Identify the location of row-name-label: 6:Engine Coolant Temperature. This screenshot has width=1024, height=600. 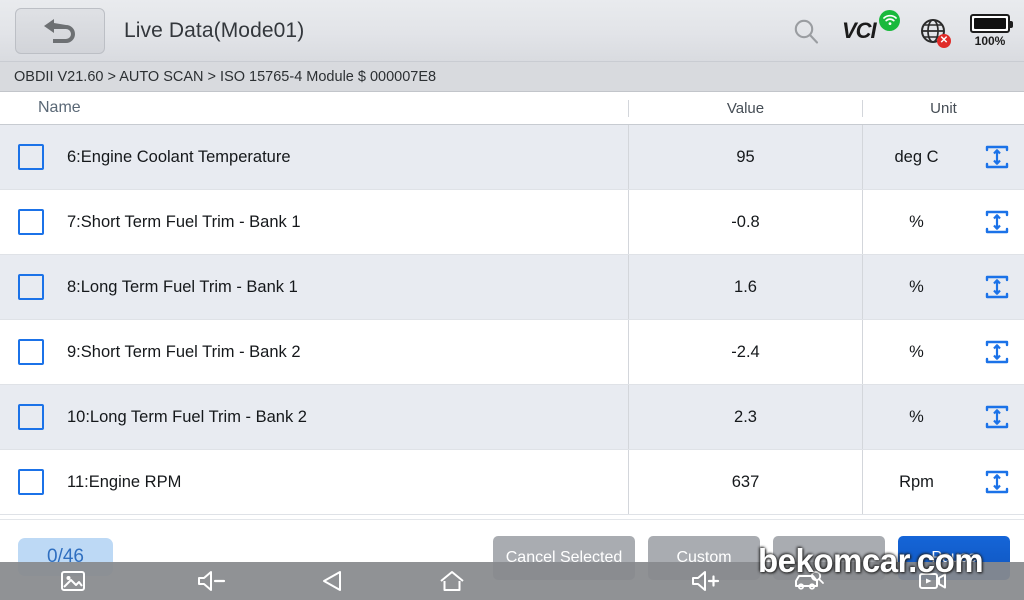
(179, 156).